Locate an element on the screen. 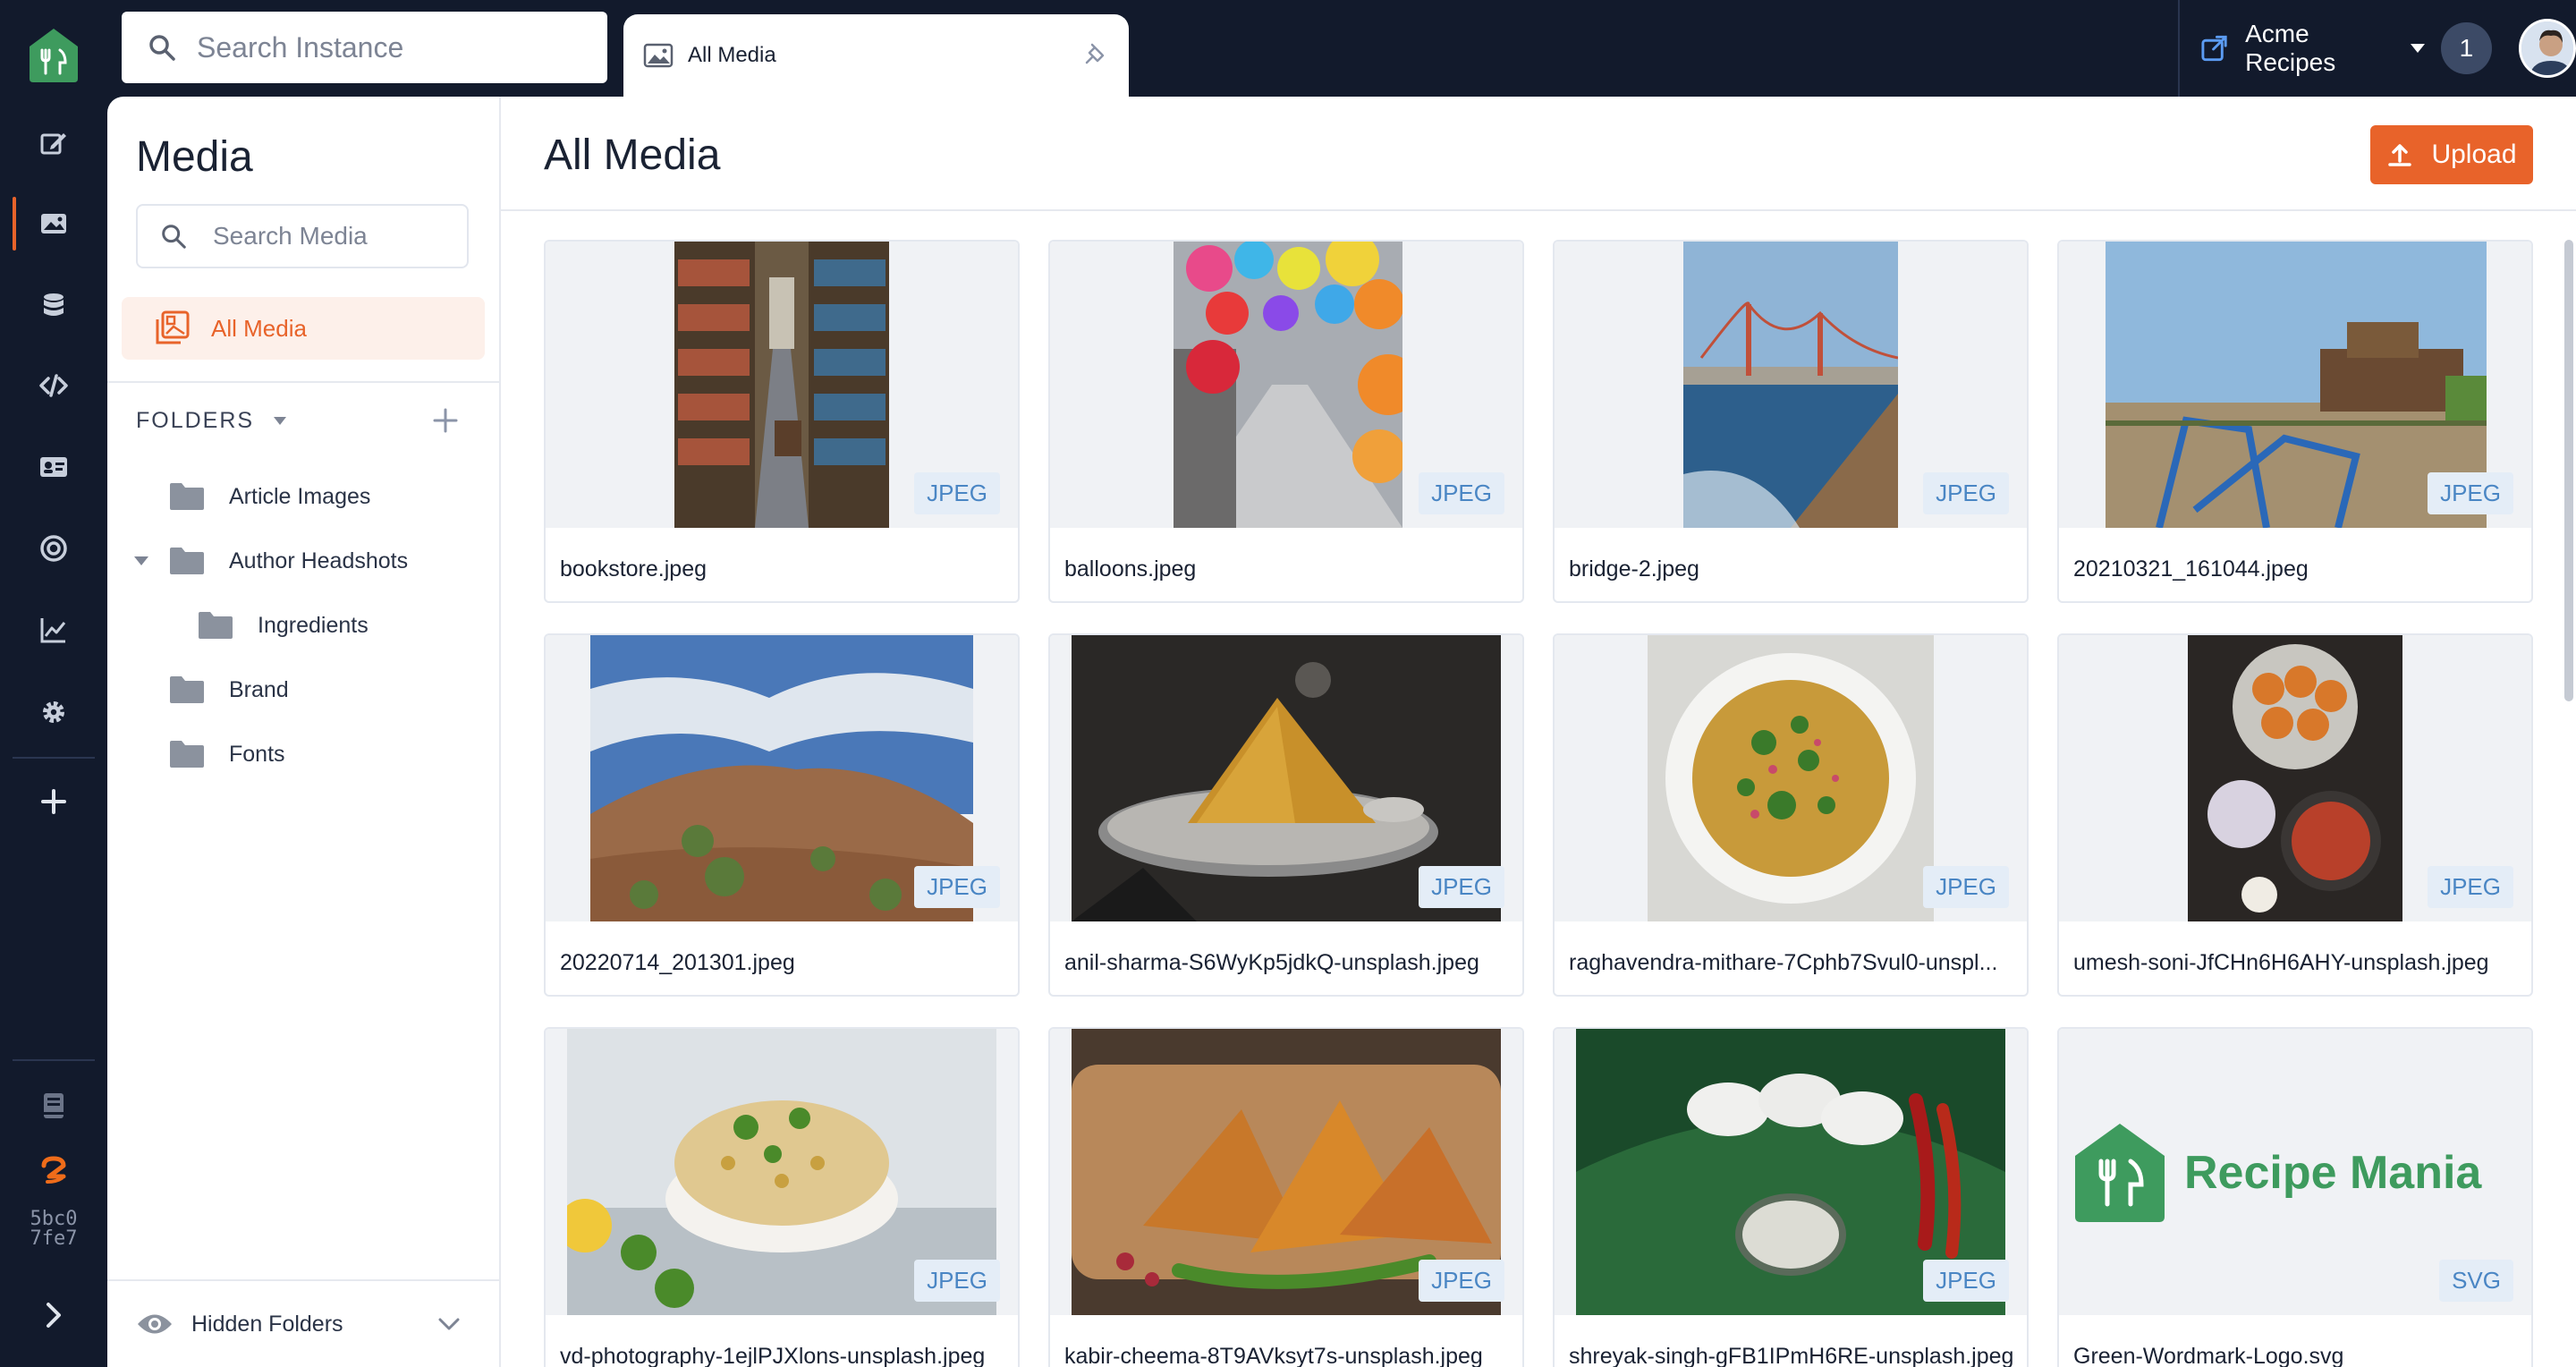  file-name: balloons.jpeg is located at coordinates (1130, 569).